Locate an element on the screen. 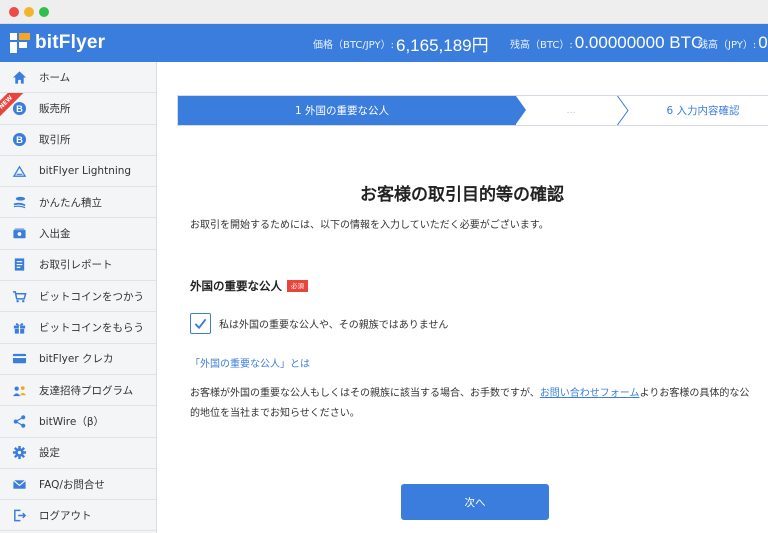  brand-name: bitFlyer is located at coordinates (70, 42).